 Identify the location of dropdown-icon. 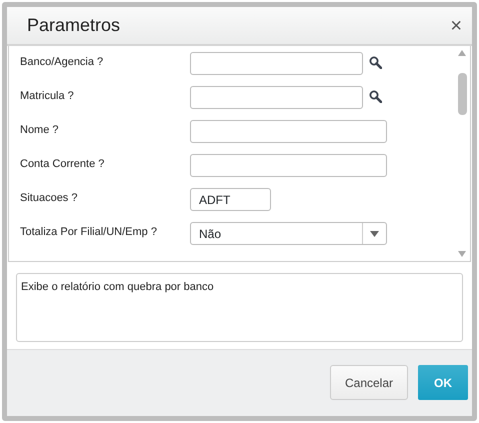
(374, 233).